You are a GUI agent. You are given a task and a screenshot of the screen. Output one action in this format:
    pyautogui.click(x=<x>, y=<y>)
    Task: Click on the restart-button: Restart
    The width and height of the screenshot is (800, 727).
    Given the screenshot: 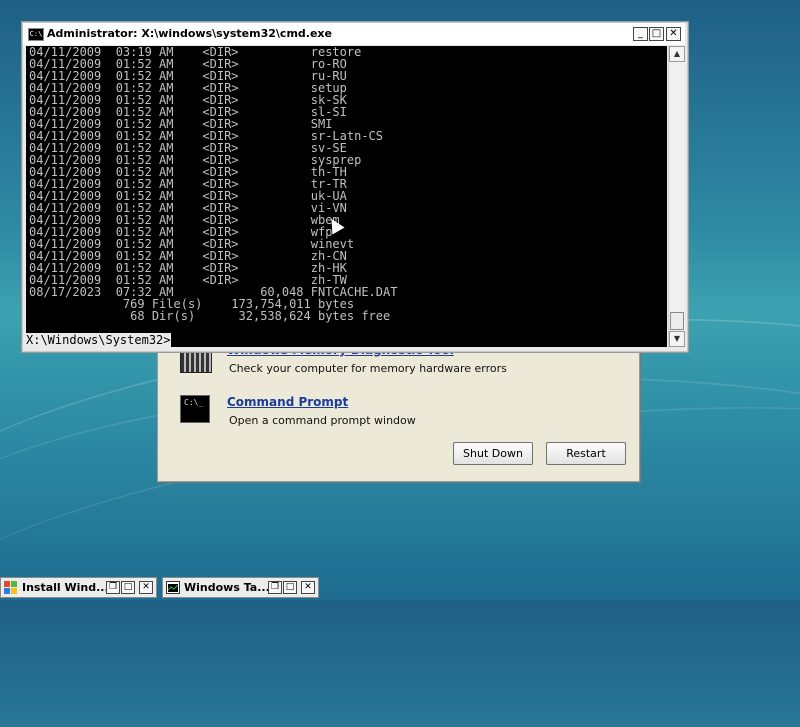 What is the action you would take?
    pyautogui.click(x=586, y=453)
    